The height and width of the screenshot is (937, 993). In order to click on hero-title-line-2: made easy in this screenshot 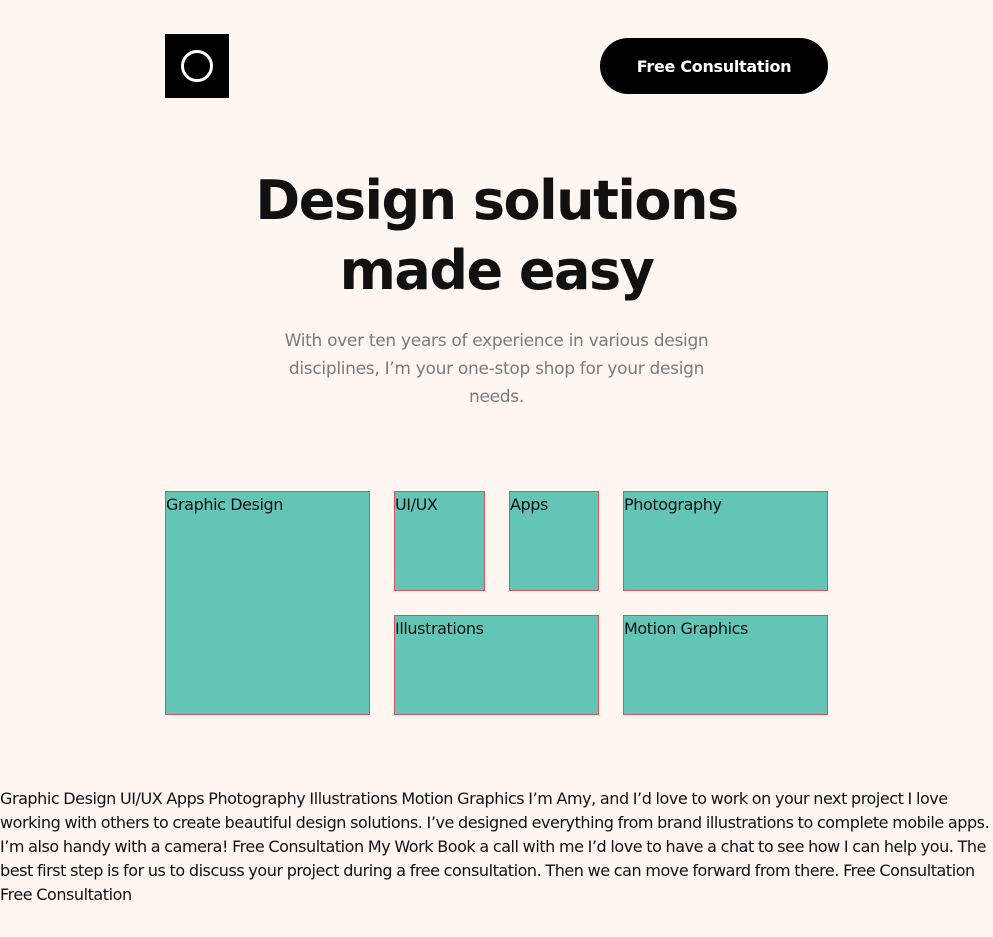, I will do `click(497, 270)`.